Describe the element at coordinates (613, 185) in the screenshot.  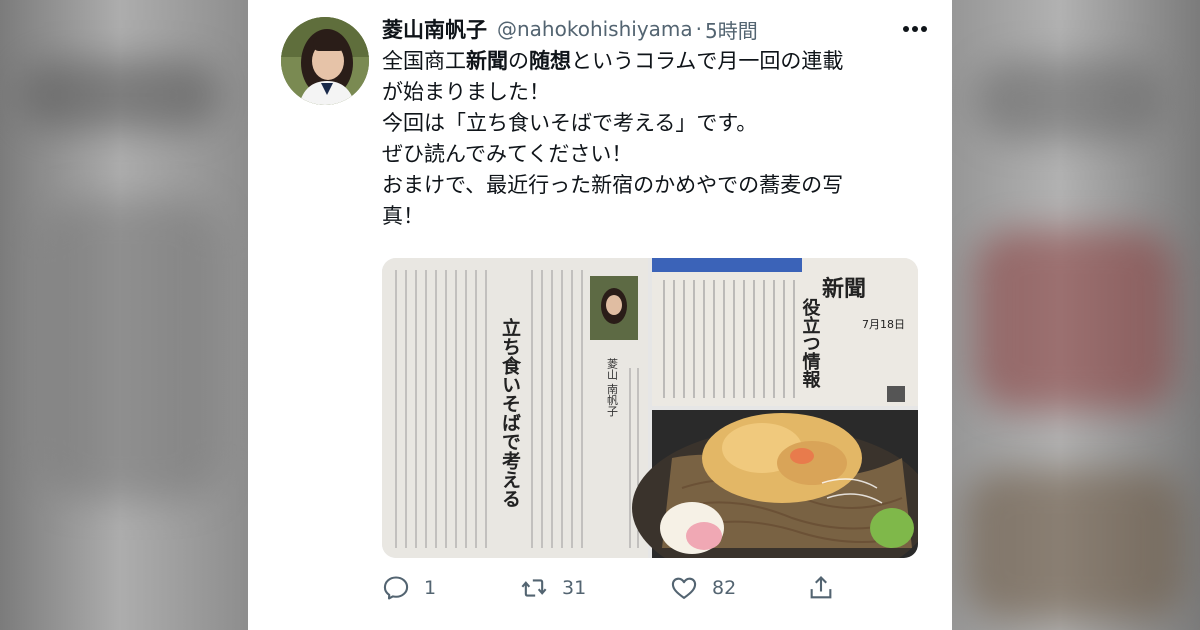
I see `tweet-line: おまけで、最近行った新宿のかめやでの蕎麦の写` at that location.